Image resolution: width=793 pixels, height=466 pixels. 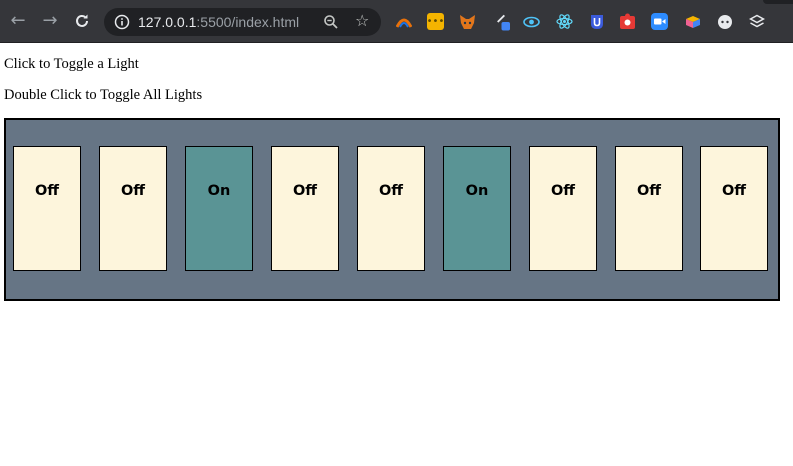 I want to click on red-puzzle-extension-icon, so click(x=627, y=21).